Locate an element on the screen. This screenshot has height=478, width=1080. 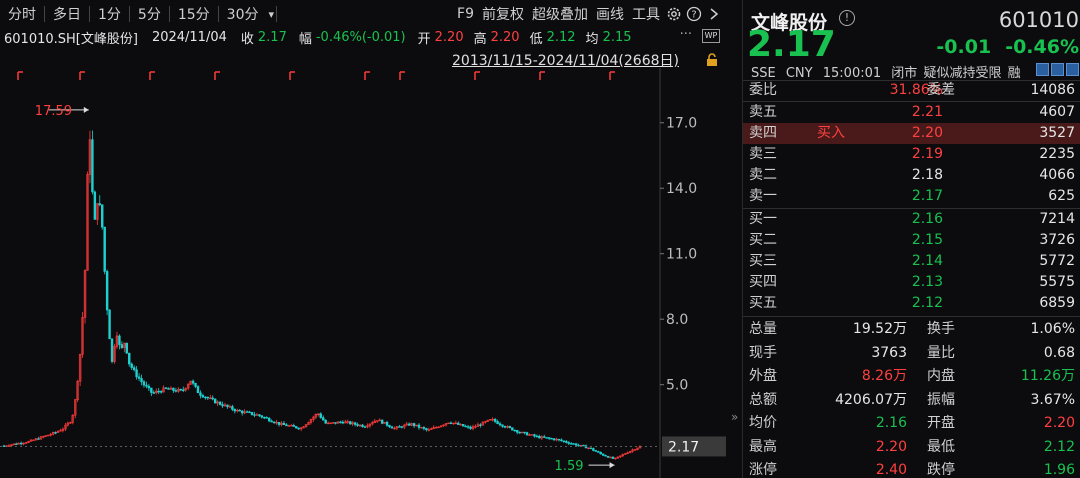
stat-label: 内盘 is located at coordinates (941, 376).